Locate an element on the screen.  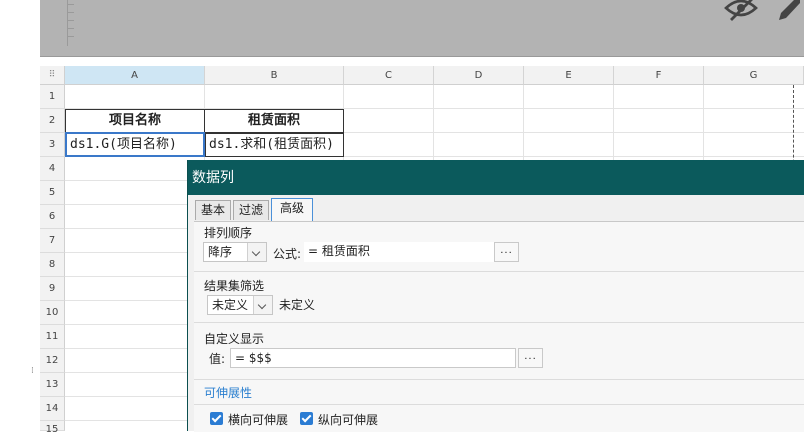
vertical-expand-label: 纵向可伸展 is located at coordinates (348, 419).